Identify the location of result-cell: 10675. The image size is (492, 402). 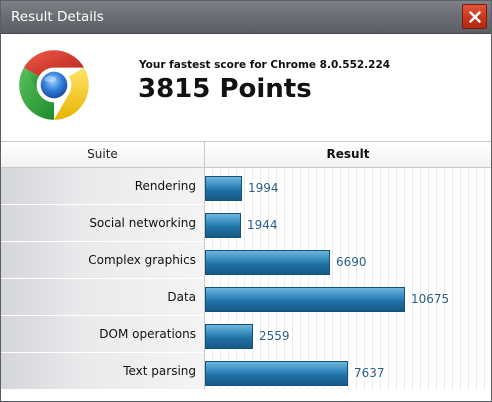
(348, 297).